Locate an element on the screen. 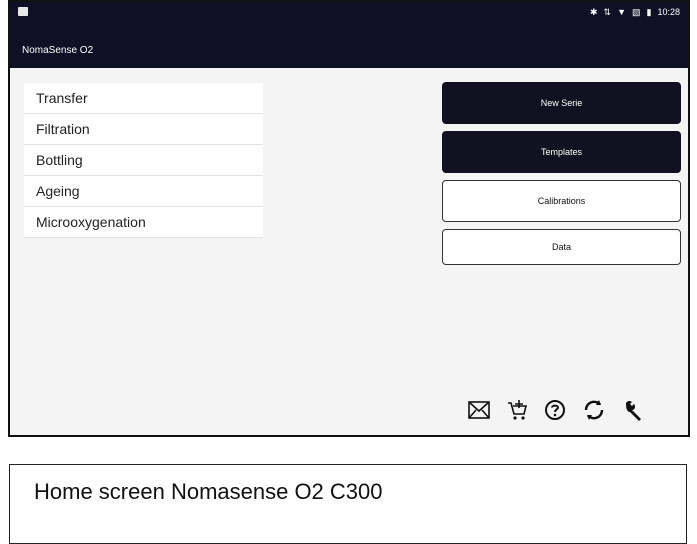  wifi-icon: ▼ is located at coordinates (621, 12).